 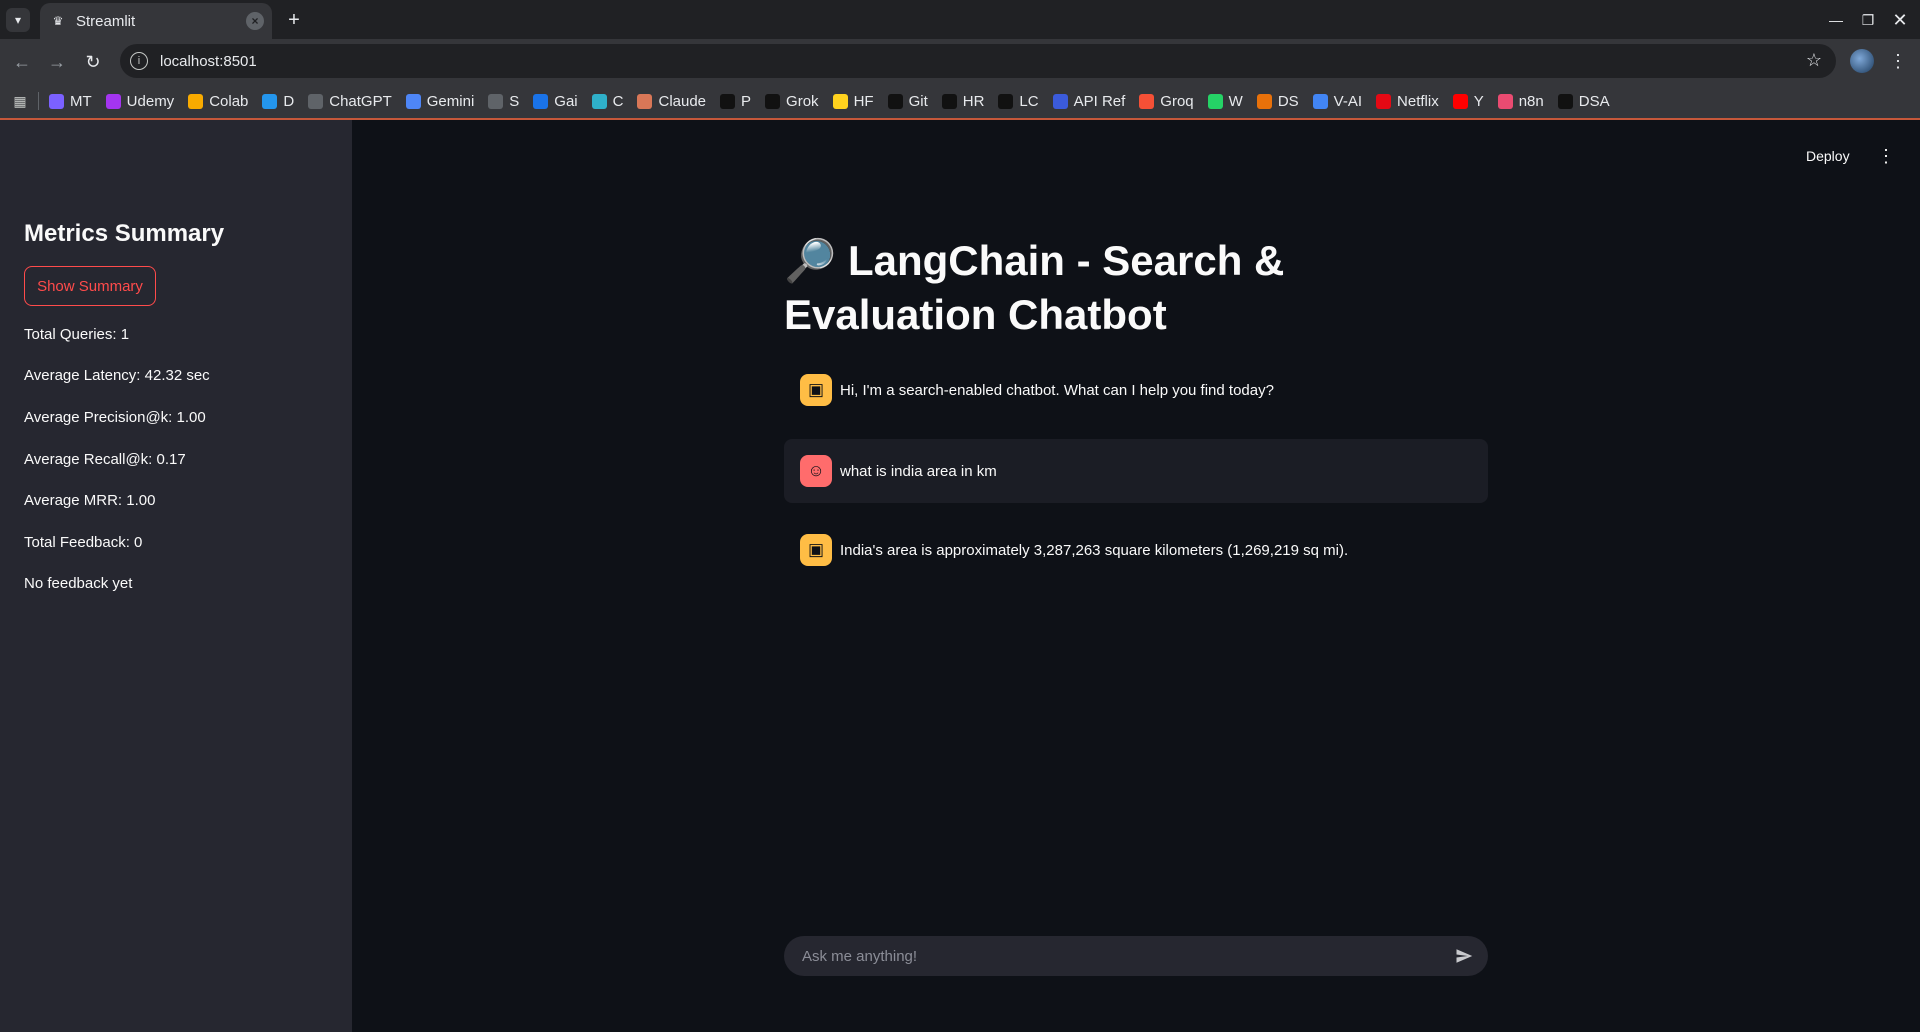 I want to click on bookmark-label: P, so click(x=746, y=101).